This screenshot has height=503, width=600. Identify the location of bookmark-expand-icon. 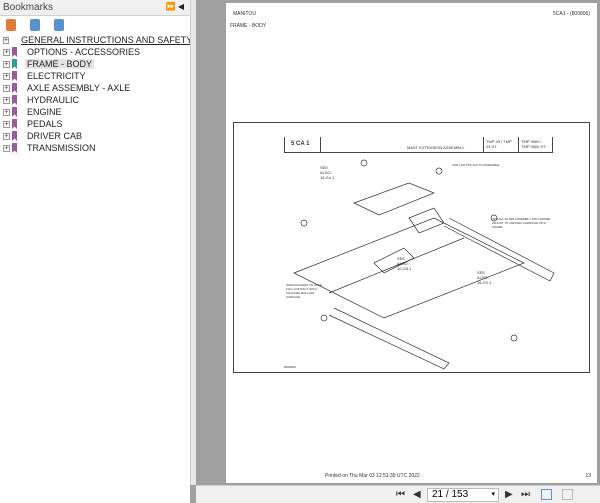
(35, 25).